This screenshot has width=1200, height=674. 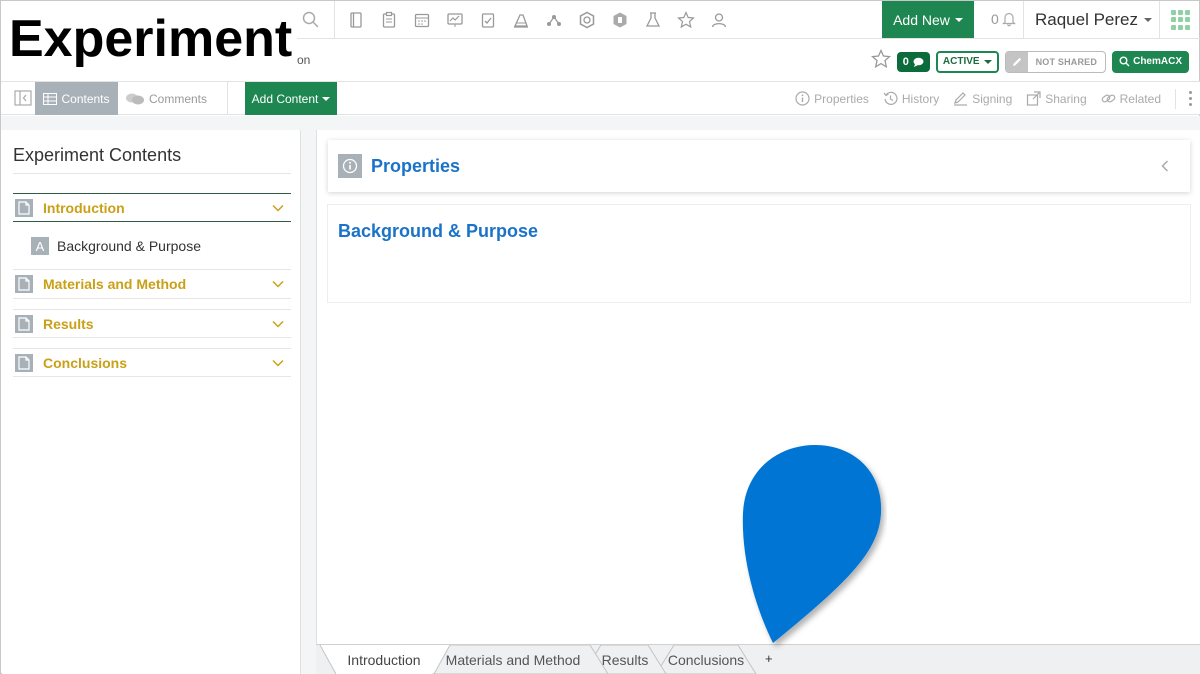 What do you see at coordinates (1140, 98) in the screenshot?
I see `tab-related-label: Related` at bounding box center [1140, 98].